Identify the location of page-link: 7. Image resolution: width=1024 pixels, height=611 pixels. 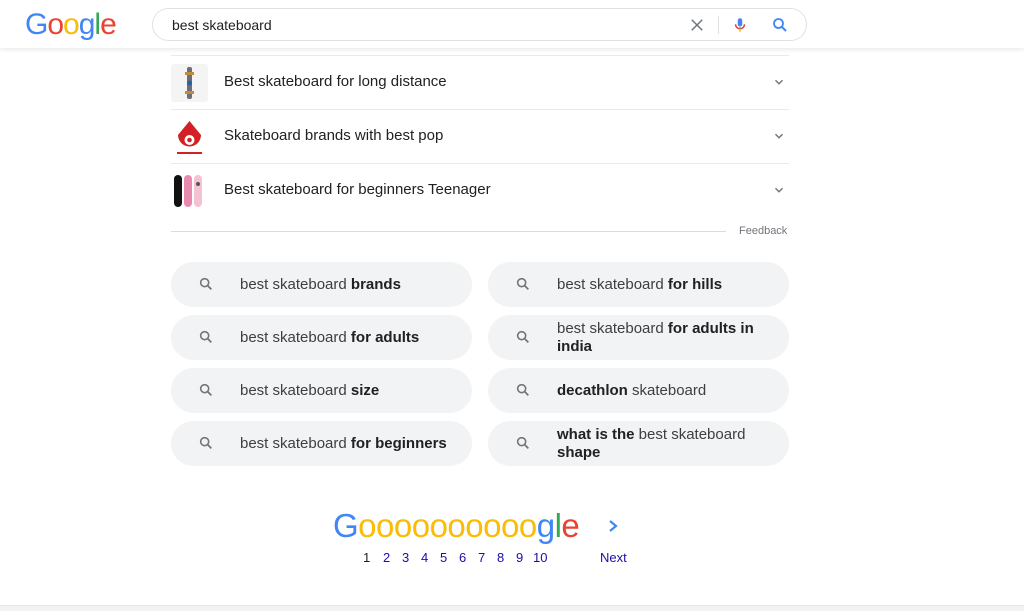
(481, 557).